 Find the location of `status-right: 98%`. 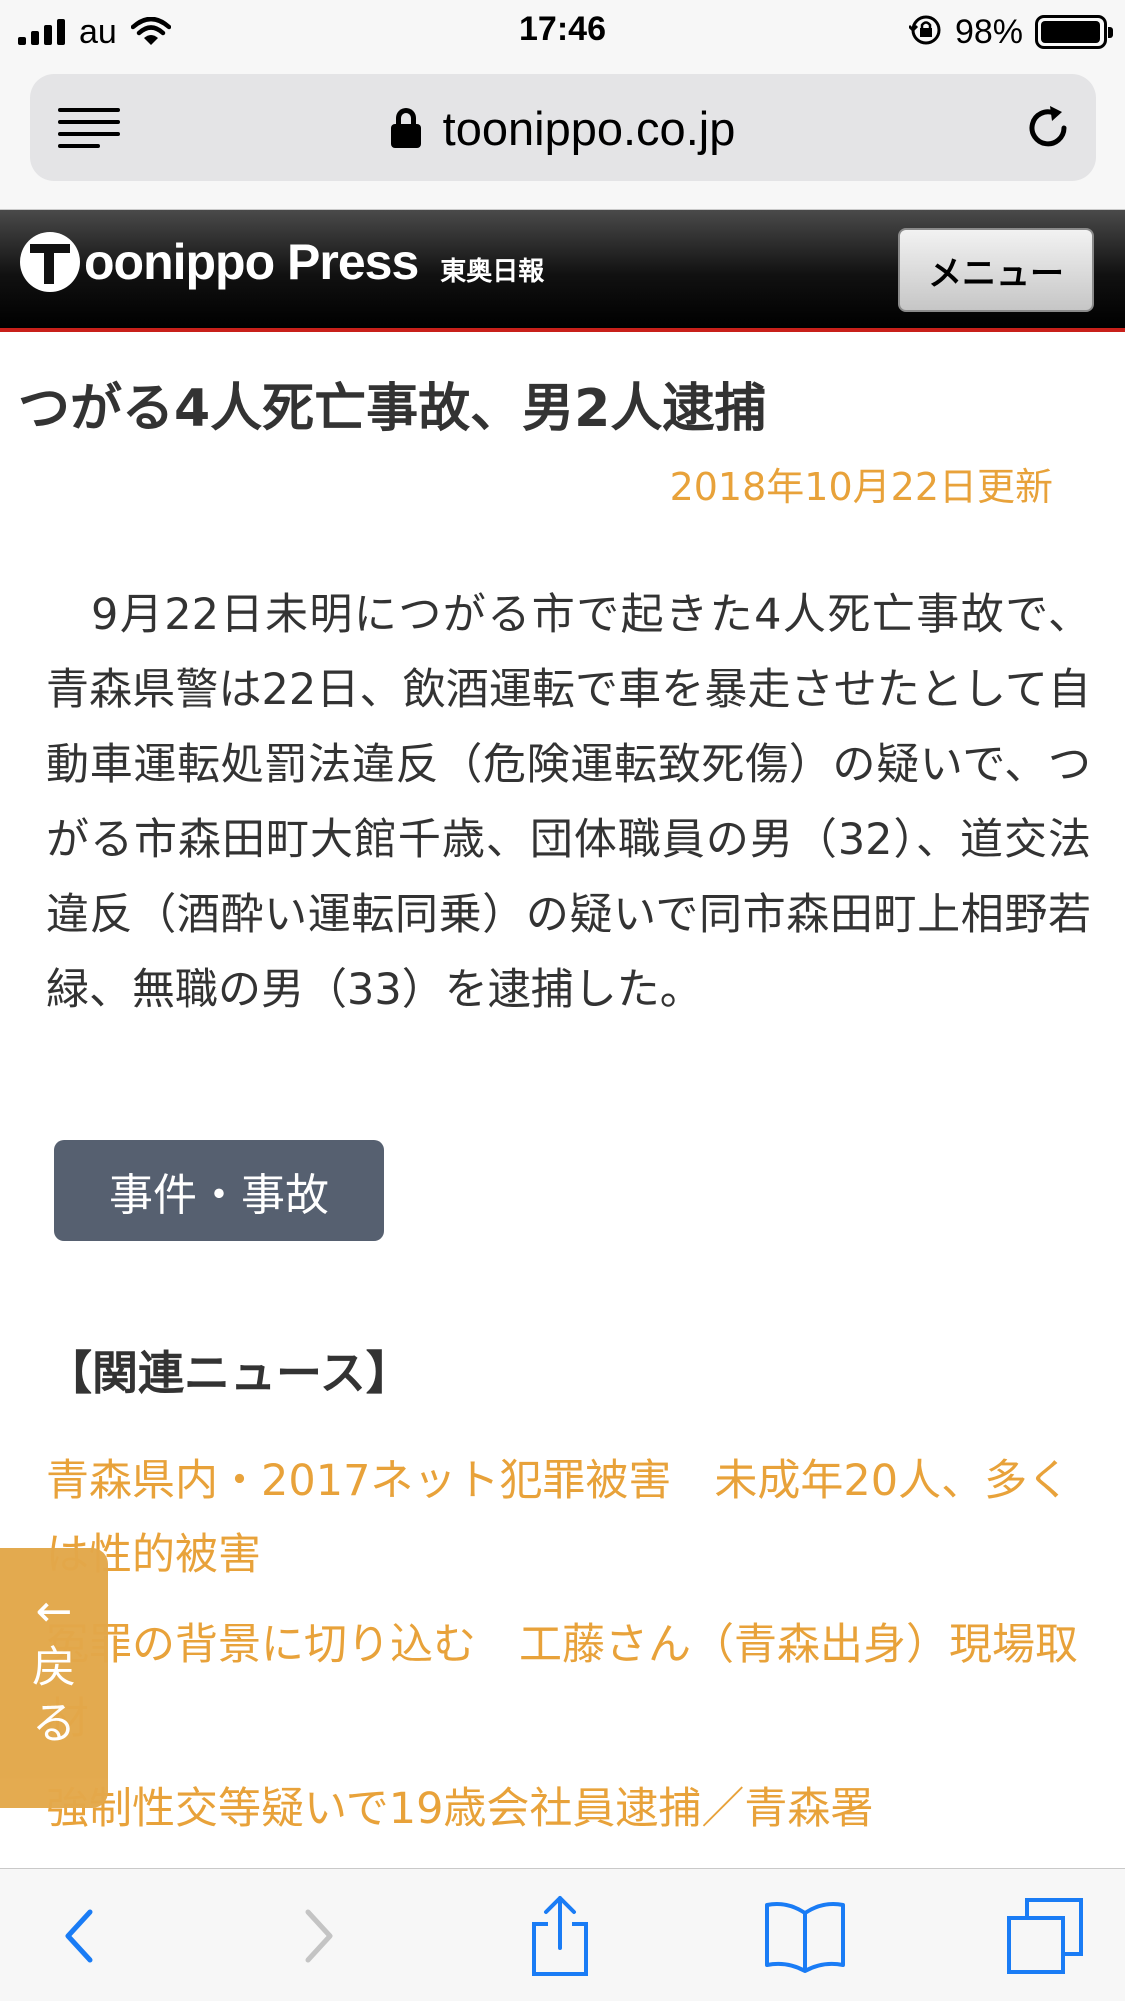

status-right: 98% is located at coordinates (1010, 32).